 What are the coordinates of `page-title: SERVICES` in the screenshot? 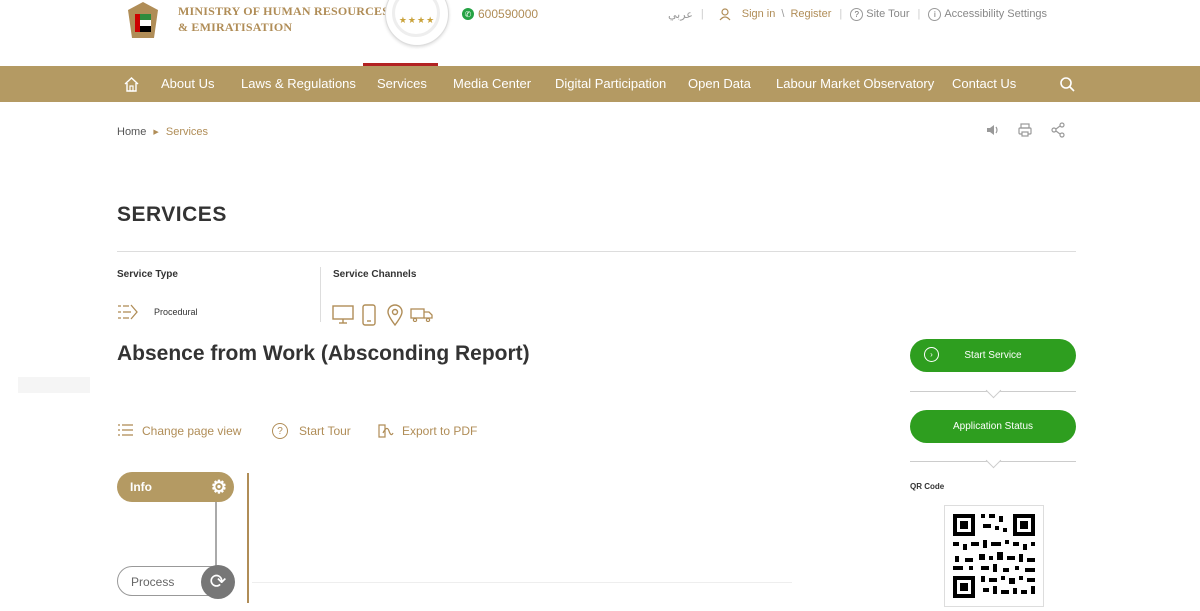 It's located at (172, 214).